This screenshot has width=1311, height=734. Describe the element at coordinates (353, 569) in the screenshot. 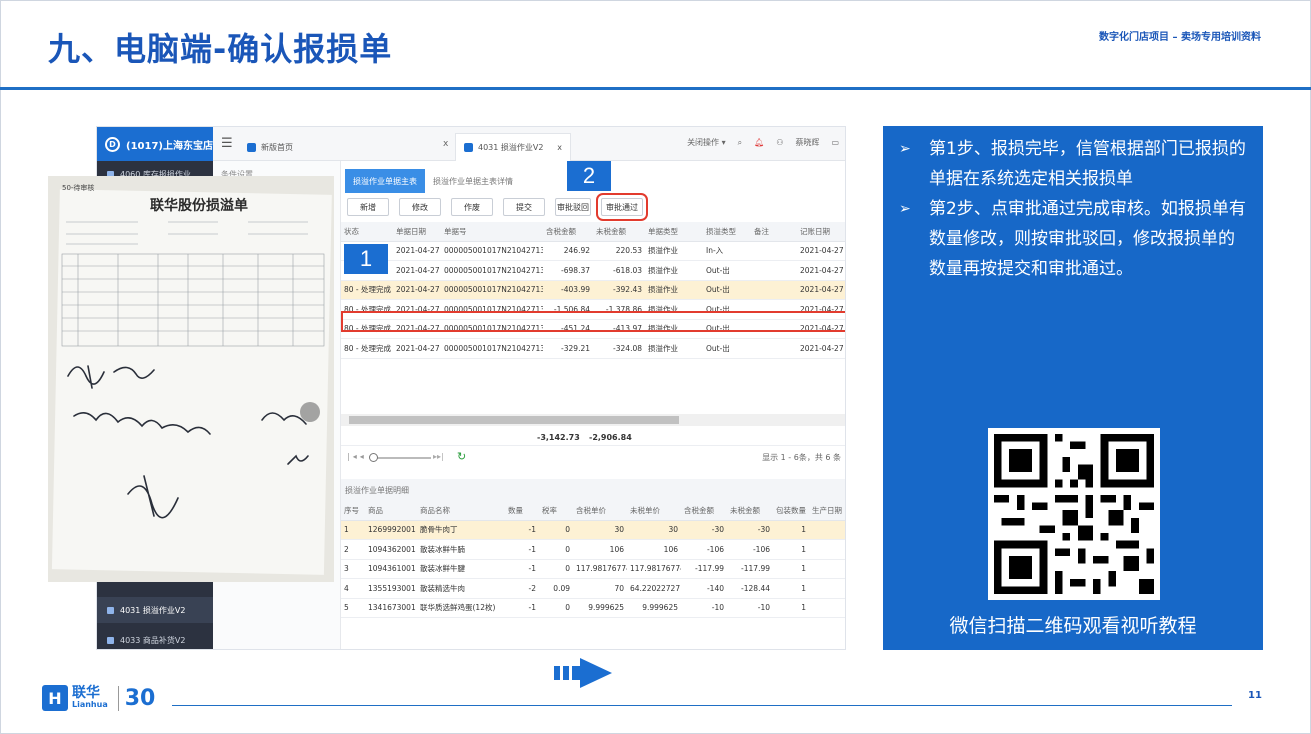

I see `detail-cell: 3` at that location.